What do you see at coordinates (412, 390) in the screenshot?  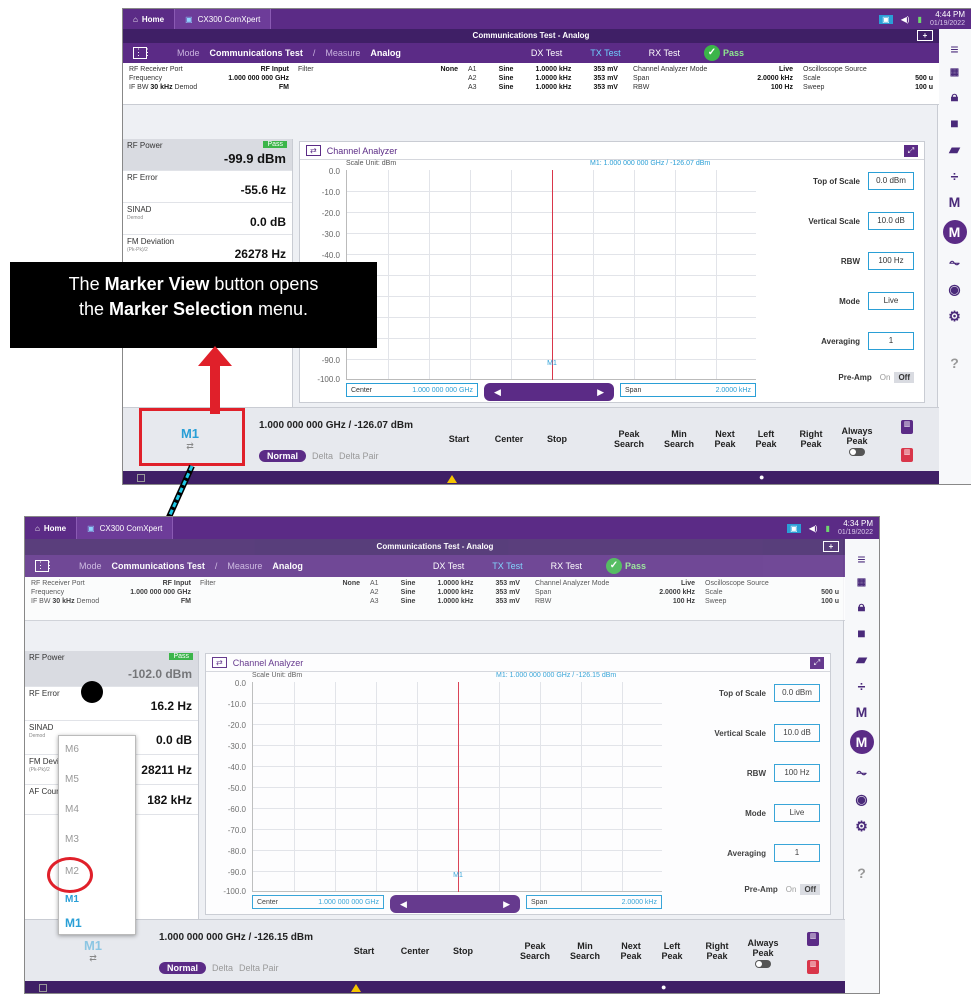 I see `center-field: Center 1.000 000 000 GHz` at bounding box center [412, 390].